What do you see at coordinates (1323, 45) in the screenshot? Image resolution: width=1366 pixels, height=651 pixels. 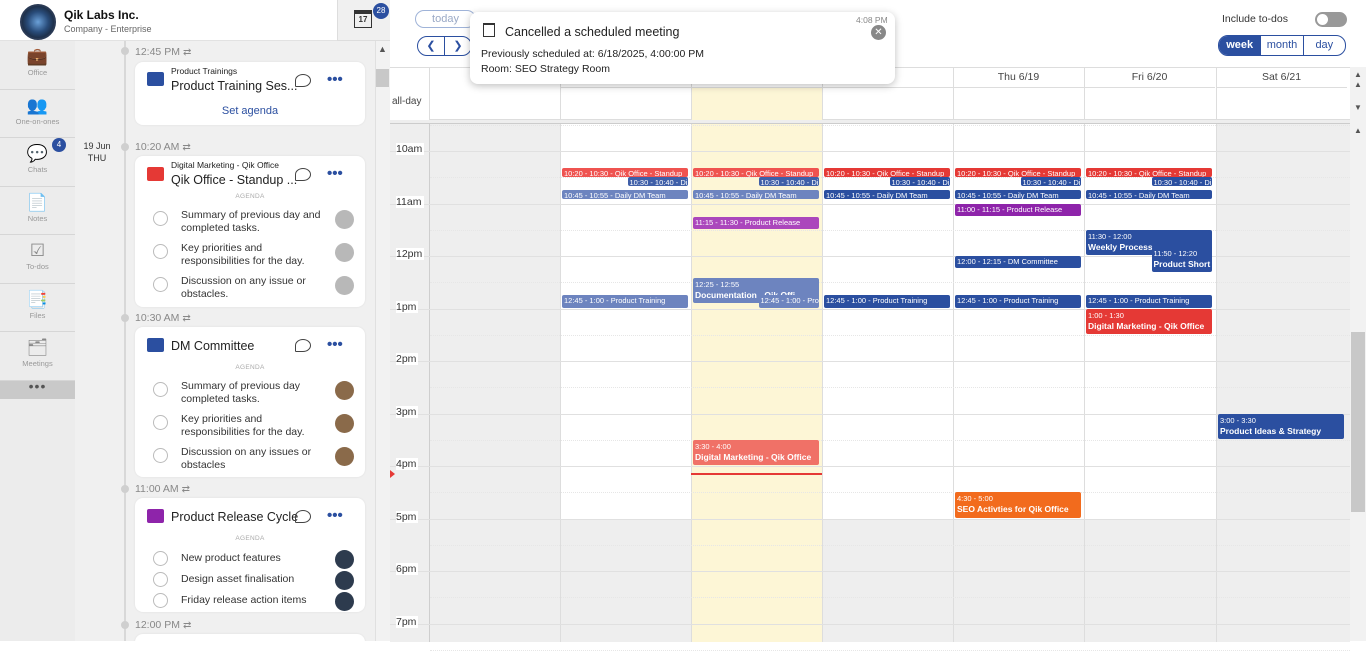 I see `view-day-button: day` at bounding box center [1323, 45].